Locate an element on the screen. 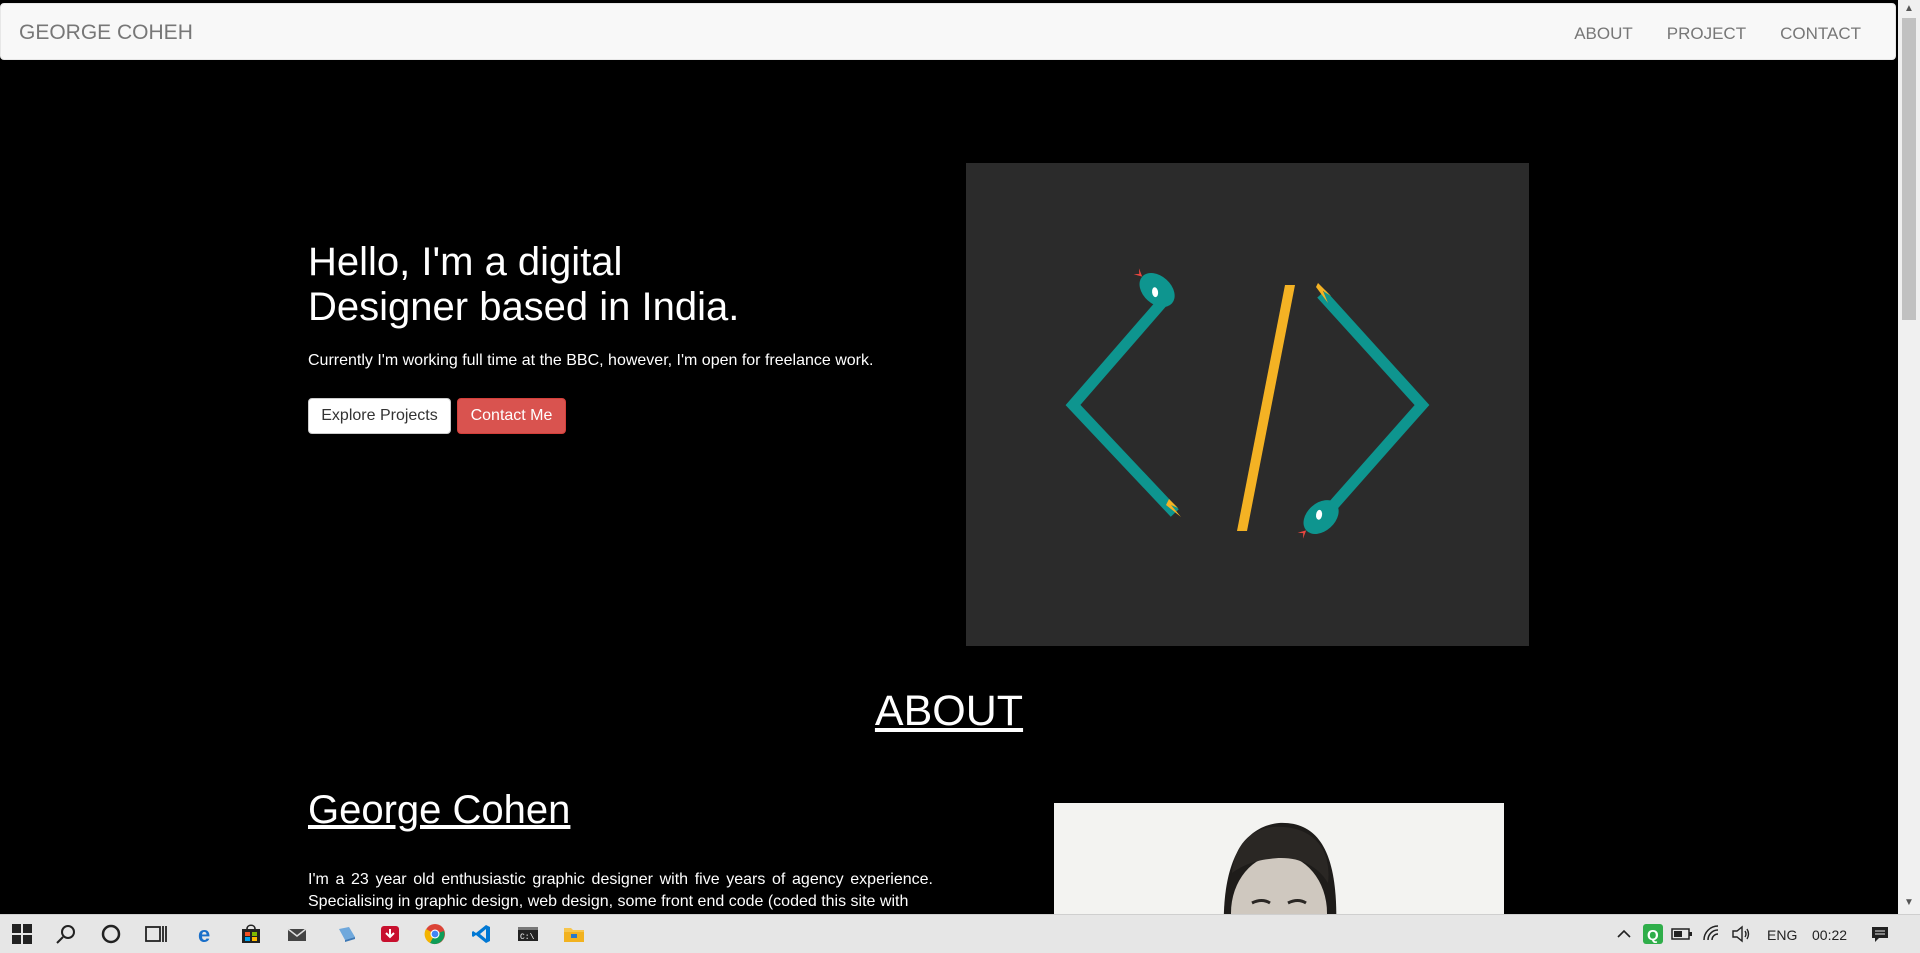 This screenshot has width=1920, height=953. download-app-icon is located at coordinates (390, 934).